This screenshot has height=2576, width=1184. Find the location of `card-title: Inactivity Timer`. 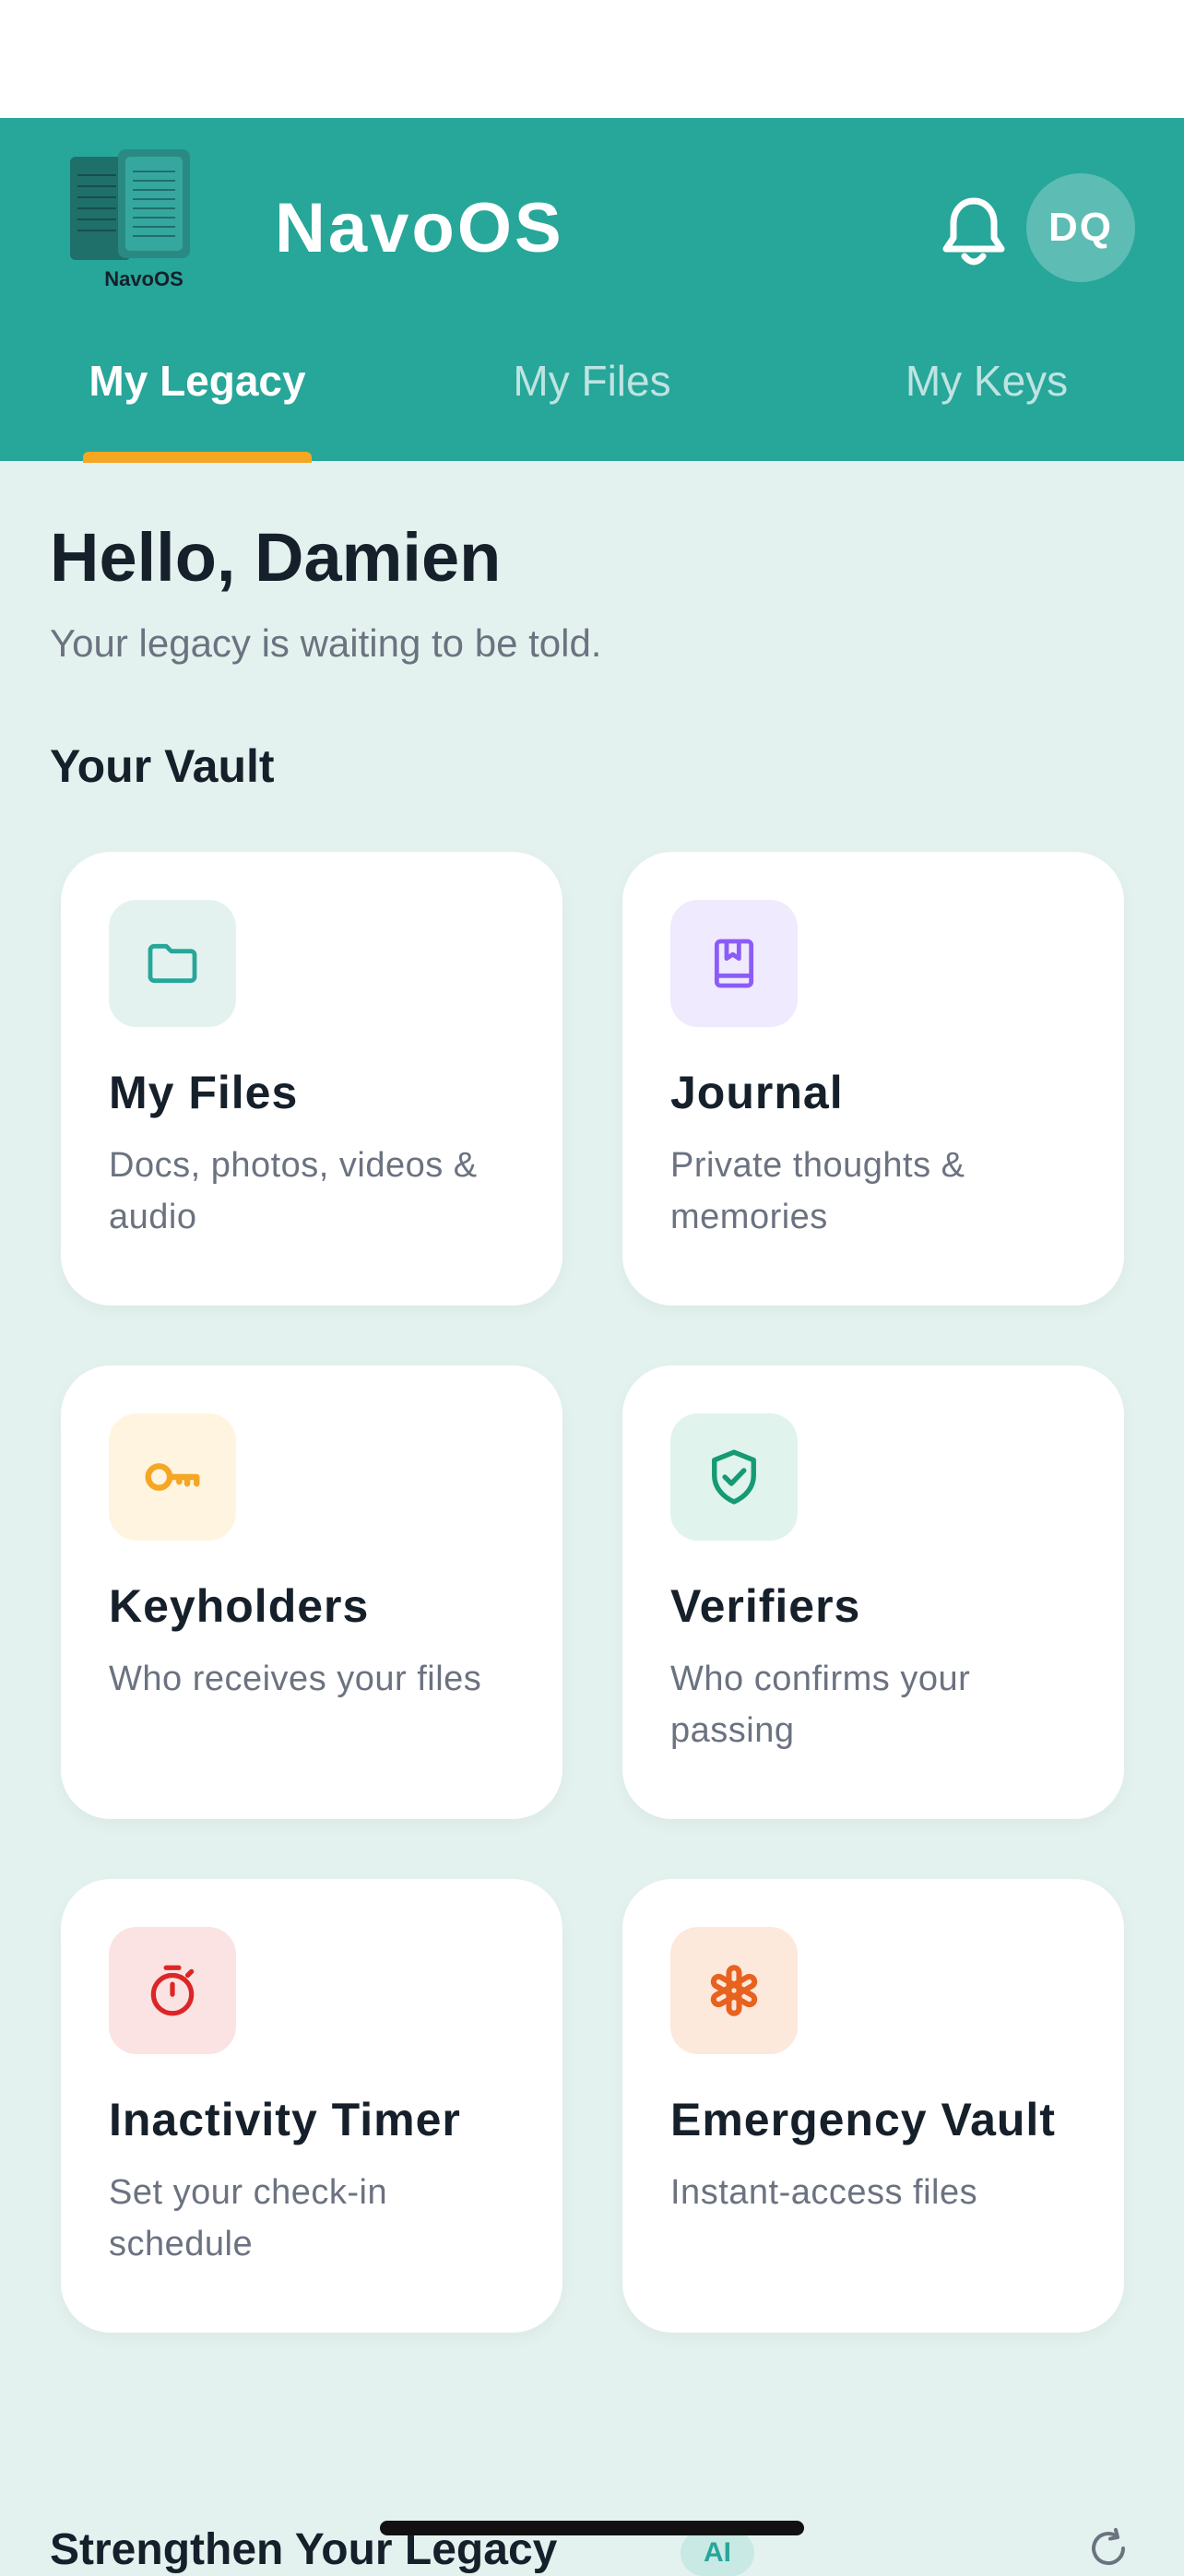

card-title: Inactivity Timer is located at coordinates (285, 2119).